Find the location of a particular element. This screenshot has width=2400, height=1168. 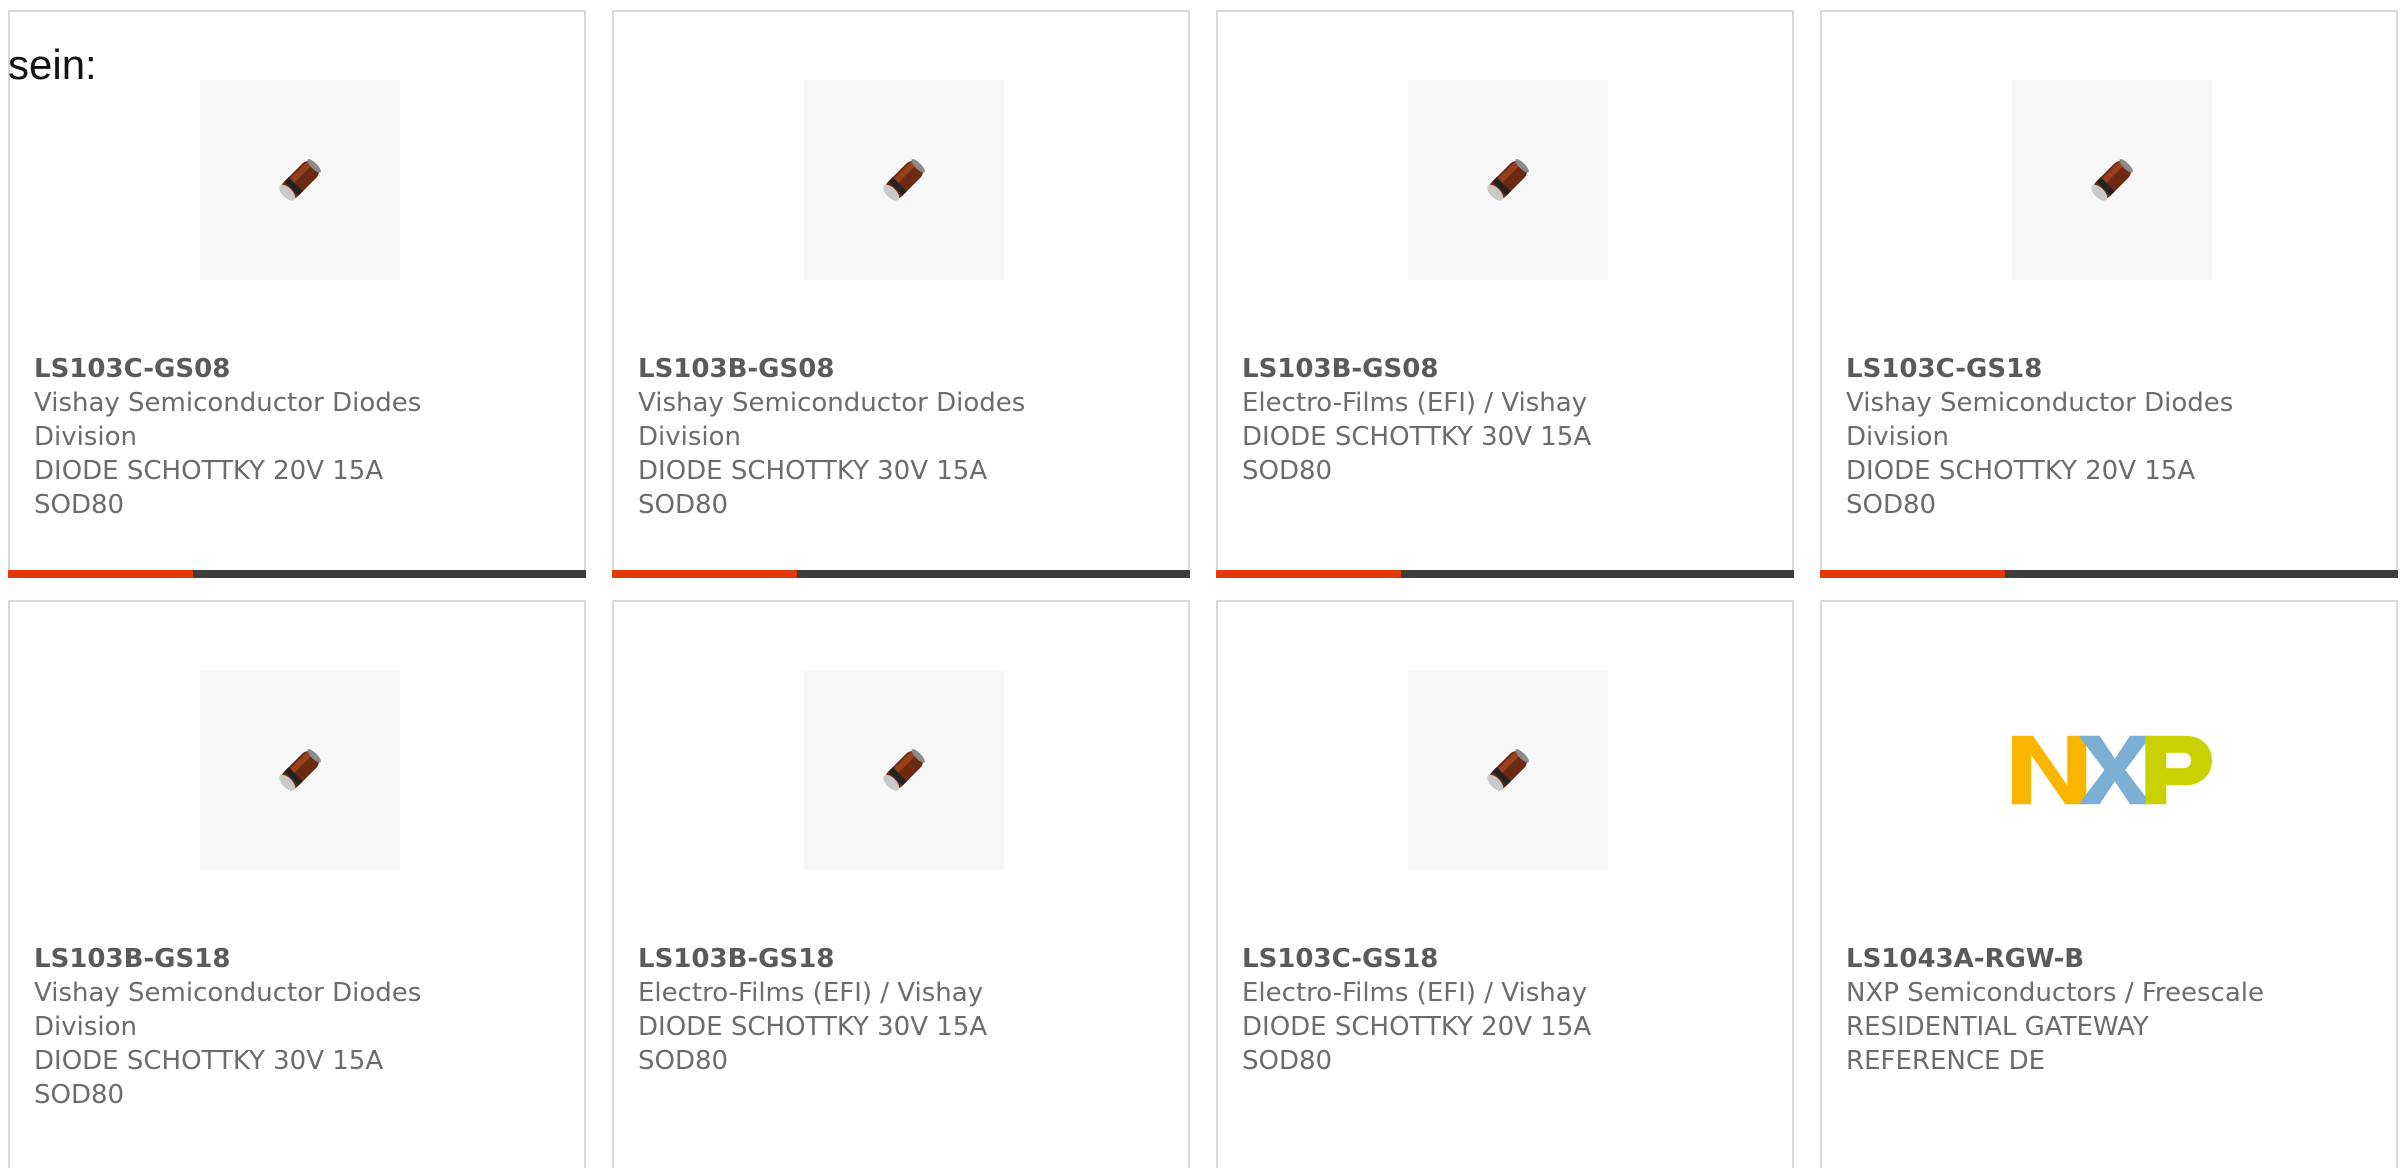

manufacturer-line: NXP Semiconductors / Freescale is located at coordinates (2055, 993).